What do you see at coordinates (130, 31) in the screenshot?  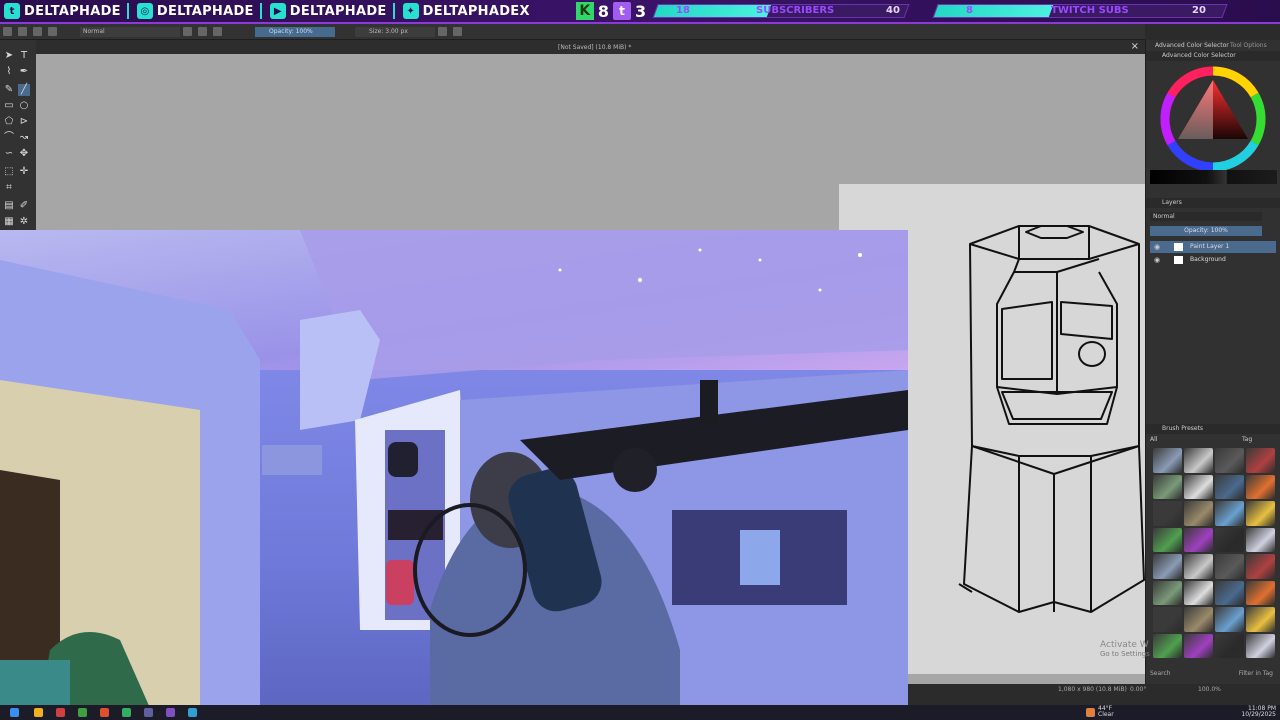 I see `blend-mode-select: Normal` at bounding box center [130, 31].